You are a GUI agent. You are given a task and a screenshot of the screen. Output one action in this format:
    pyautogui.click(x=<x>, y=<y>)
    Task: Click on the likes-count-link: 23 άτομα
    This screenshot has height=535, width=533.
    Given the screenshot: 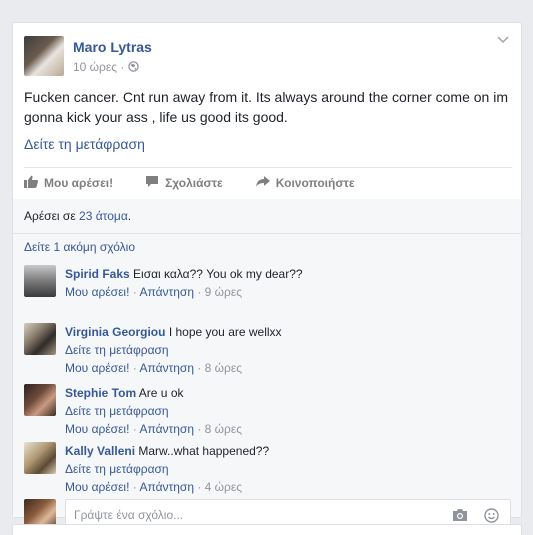 What is the action you would take?
    pyautogui.click(x=103, y=216)
    